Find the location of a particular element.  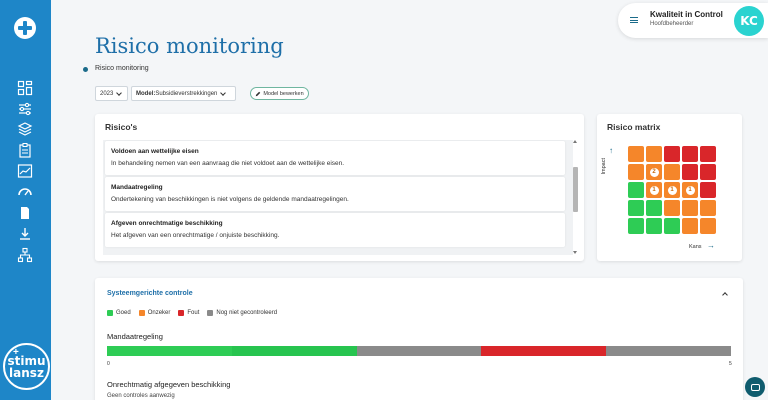

chat-icon is located at coordinates (755, 387).